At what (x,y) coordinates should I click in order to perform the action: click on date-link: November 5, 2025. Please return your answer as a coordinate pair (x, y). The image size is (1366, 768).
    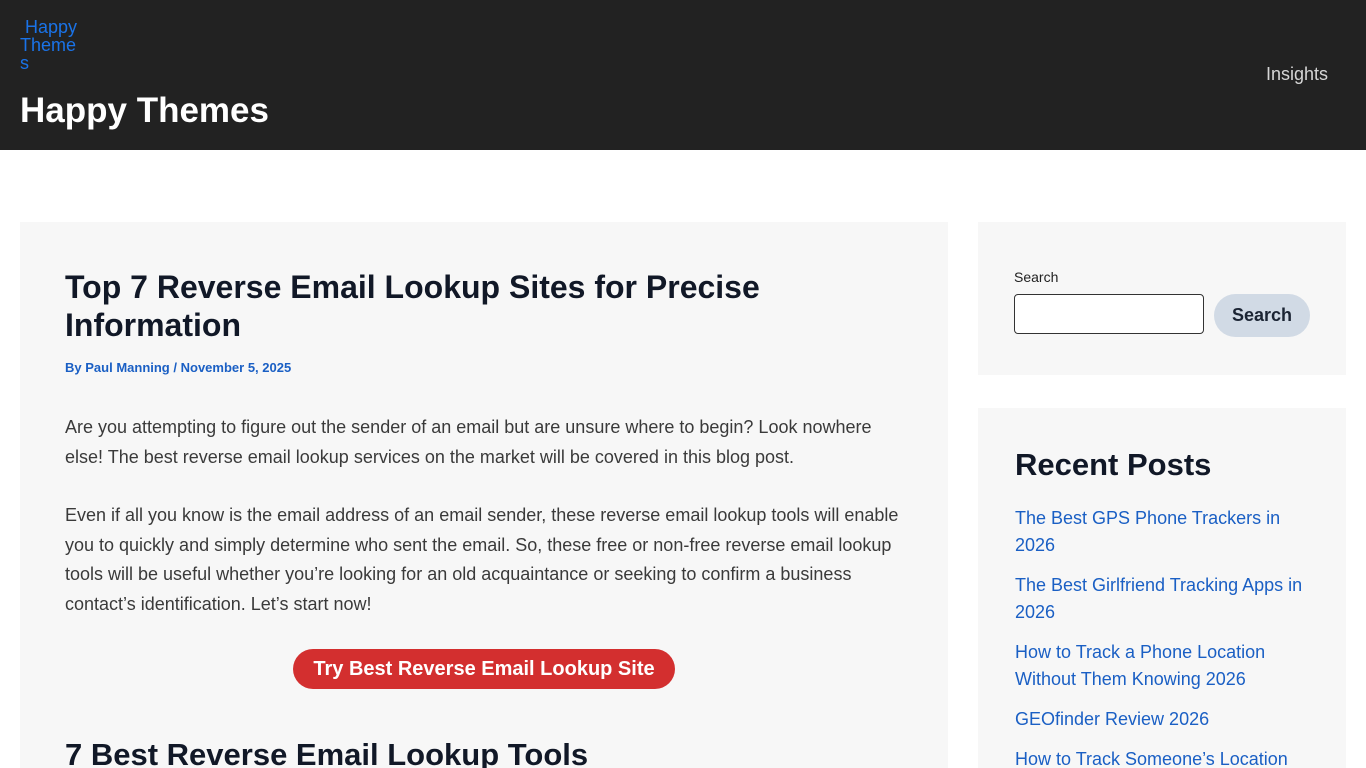
    Looking at the image, I should click on (236, 367).